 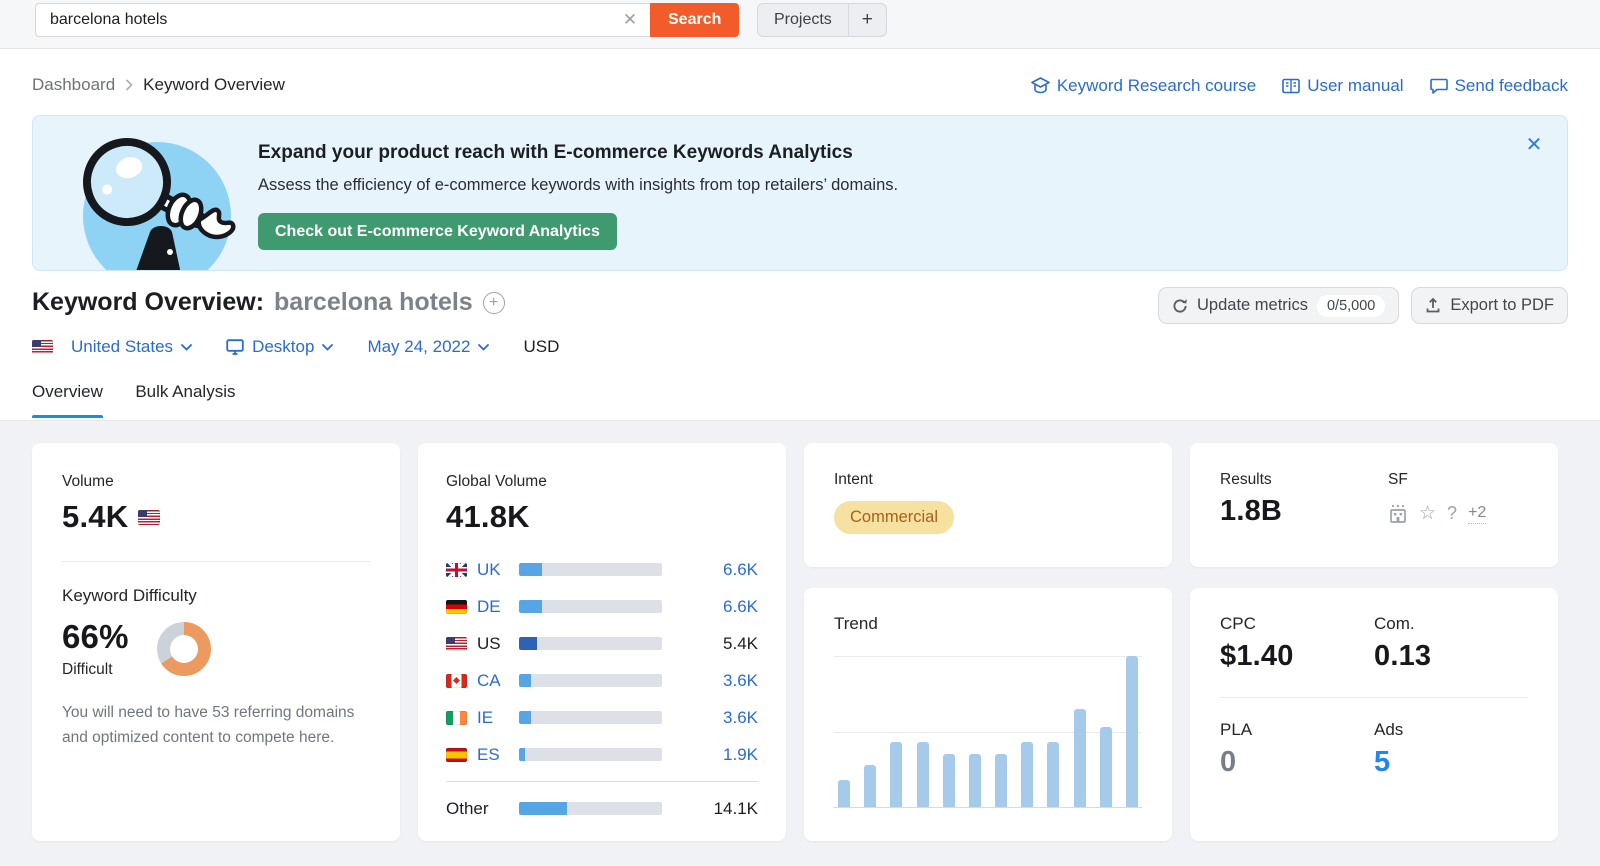 I want to click on projects-control: Projects +, so click(x=822, y=20).